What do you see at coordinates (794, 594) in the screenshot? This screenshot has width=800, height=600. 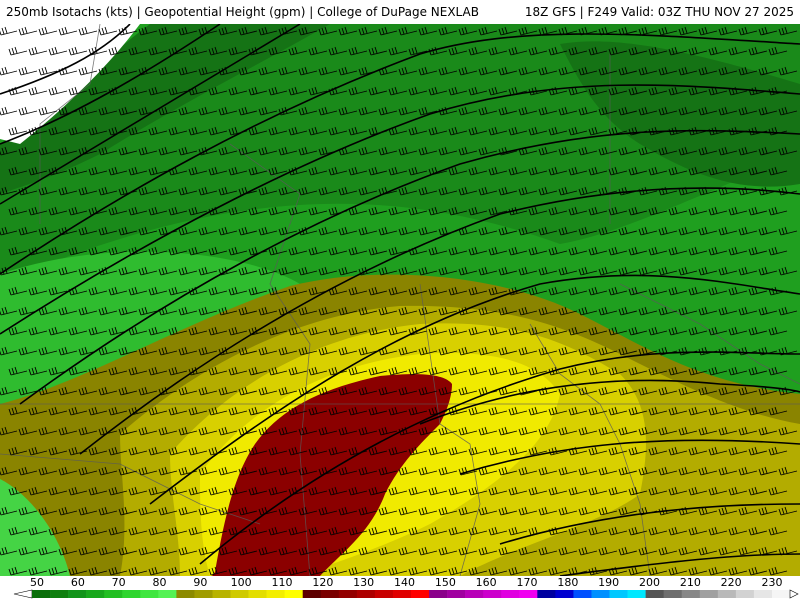 I see `colorbar-arrow-right` at bounding box center [794, 594].